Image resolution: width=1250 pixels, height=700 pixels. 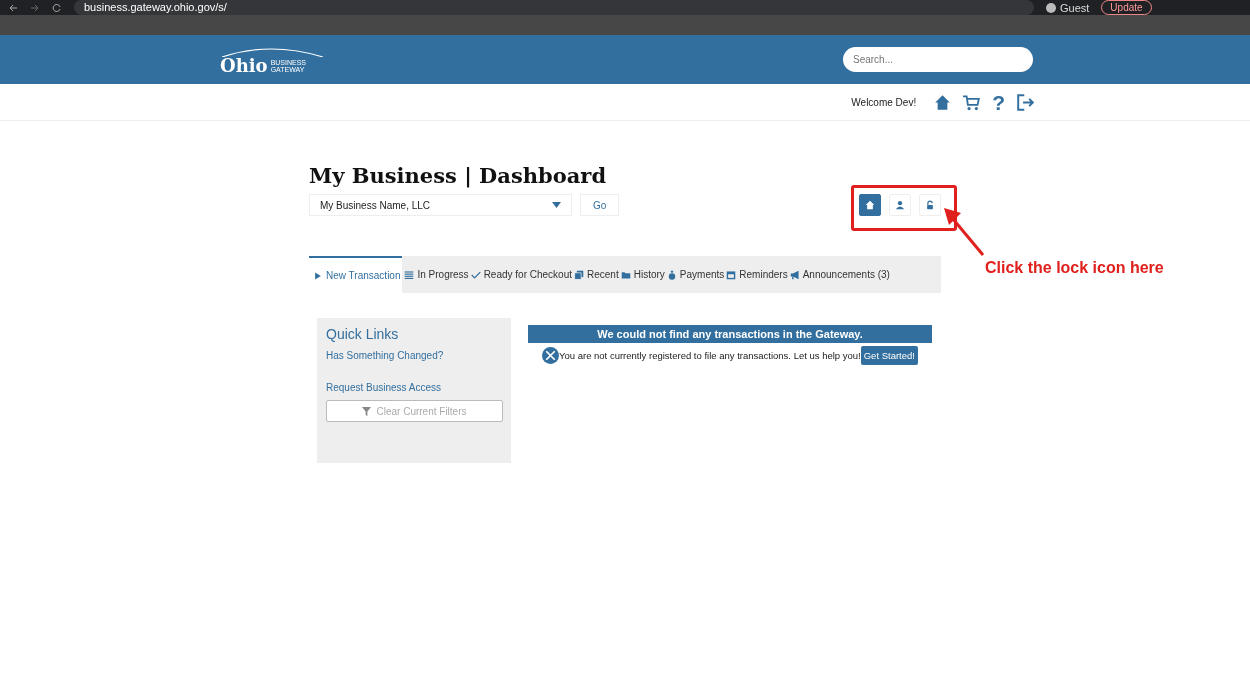 What do you see at coordinates (440, 205) in the screenshot?
I see `business-select: My Business Name, LLC` at bounding box center [440, 205].